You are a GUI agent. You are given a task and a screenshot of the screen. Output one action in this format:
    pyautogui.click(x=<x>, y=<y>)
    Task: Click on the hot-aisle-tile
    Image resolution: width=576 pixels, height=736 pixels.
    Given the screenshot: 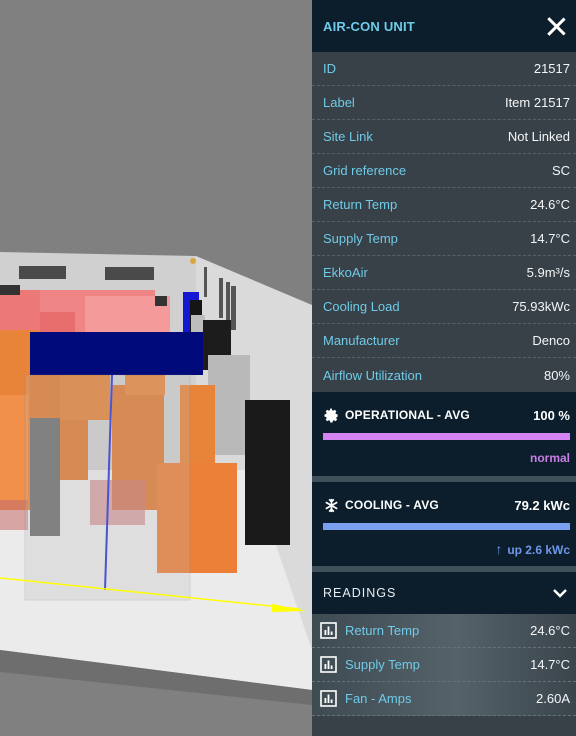 What is the action you would take?
    pyautogui.click(x=14, y=515)
    